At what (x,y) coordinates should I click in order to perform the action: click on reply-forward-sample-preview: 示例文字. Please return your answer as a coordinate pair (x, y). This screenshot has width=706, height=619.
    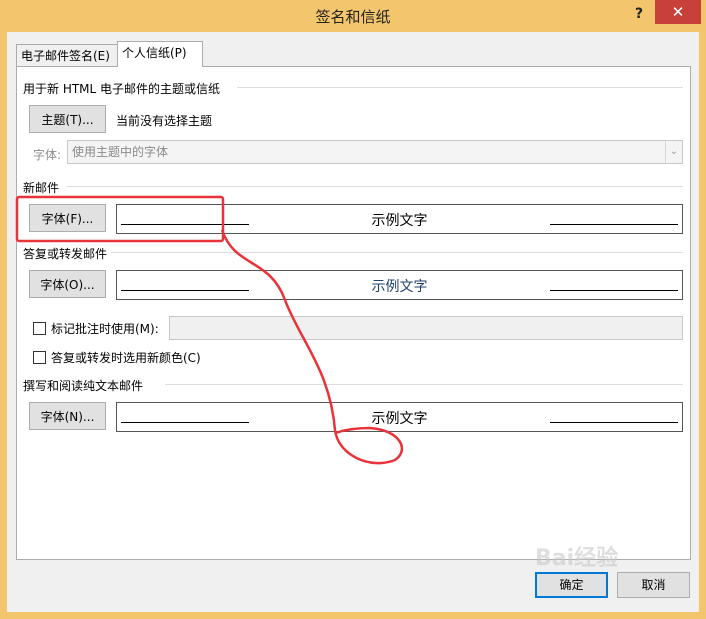
    Looking at the image, I should click on (399, 285).